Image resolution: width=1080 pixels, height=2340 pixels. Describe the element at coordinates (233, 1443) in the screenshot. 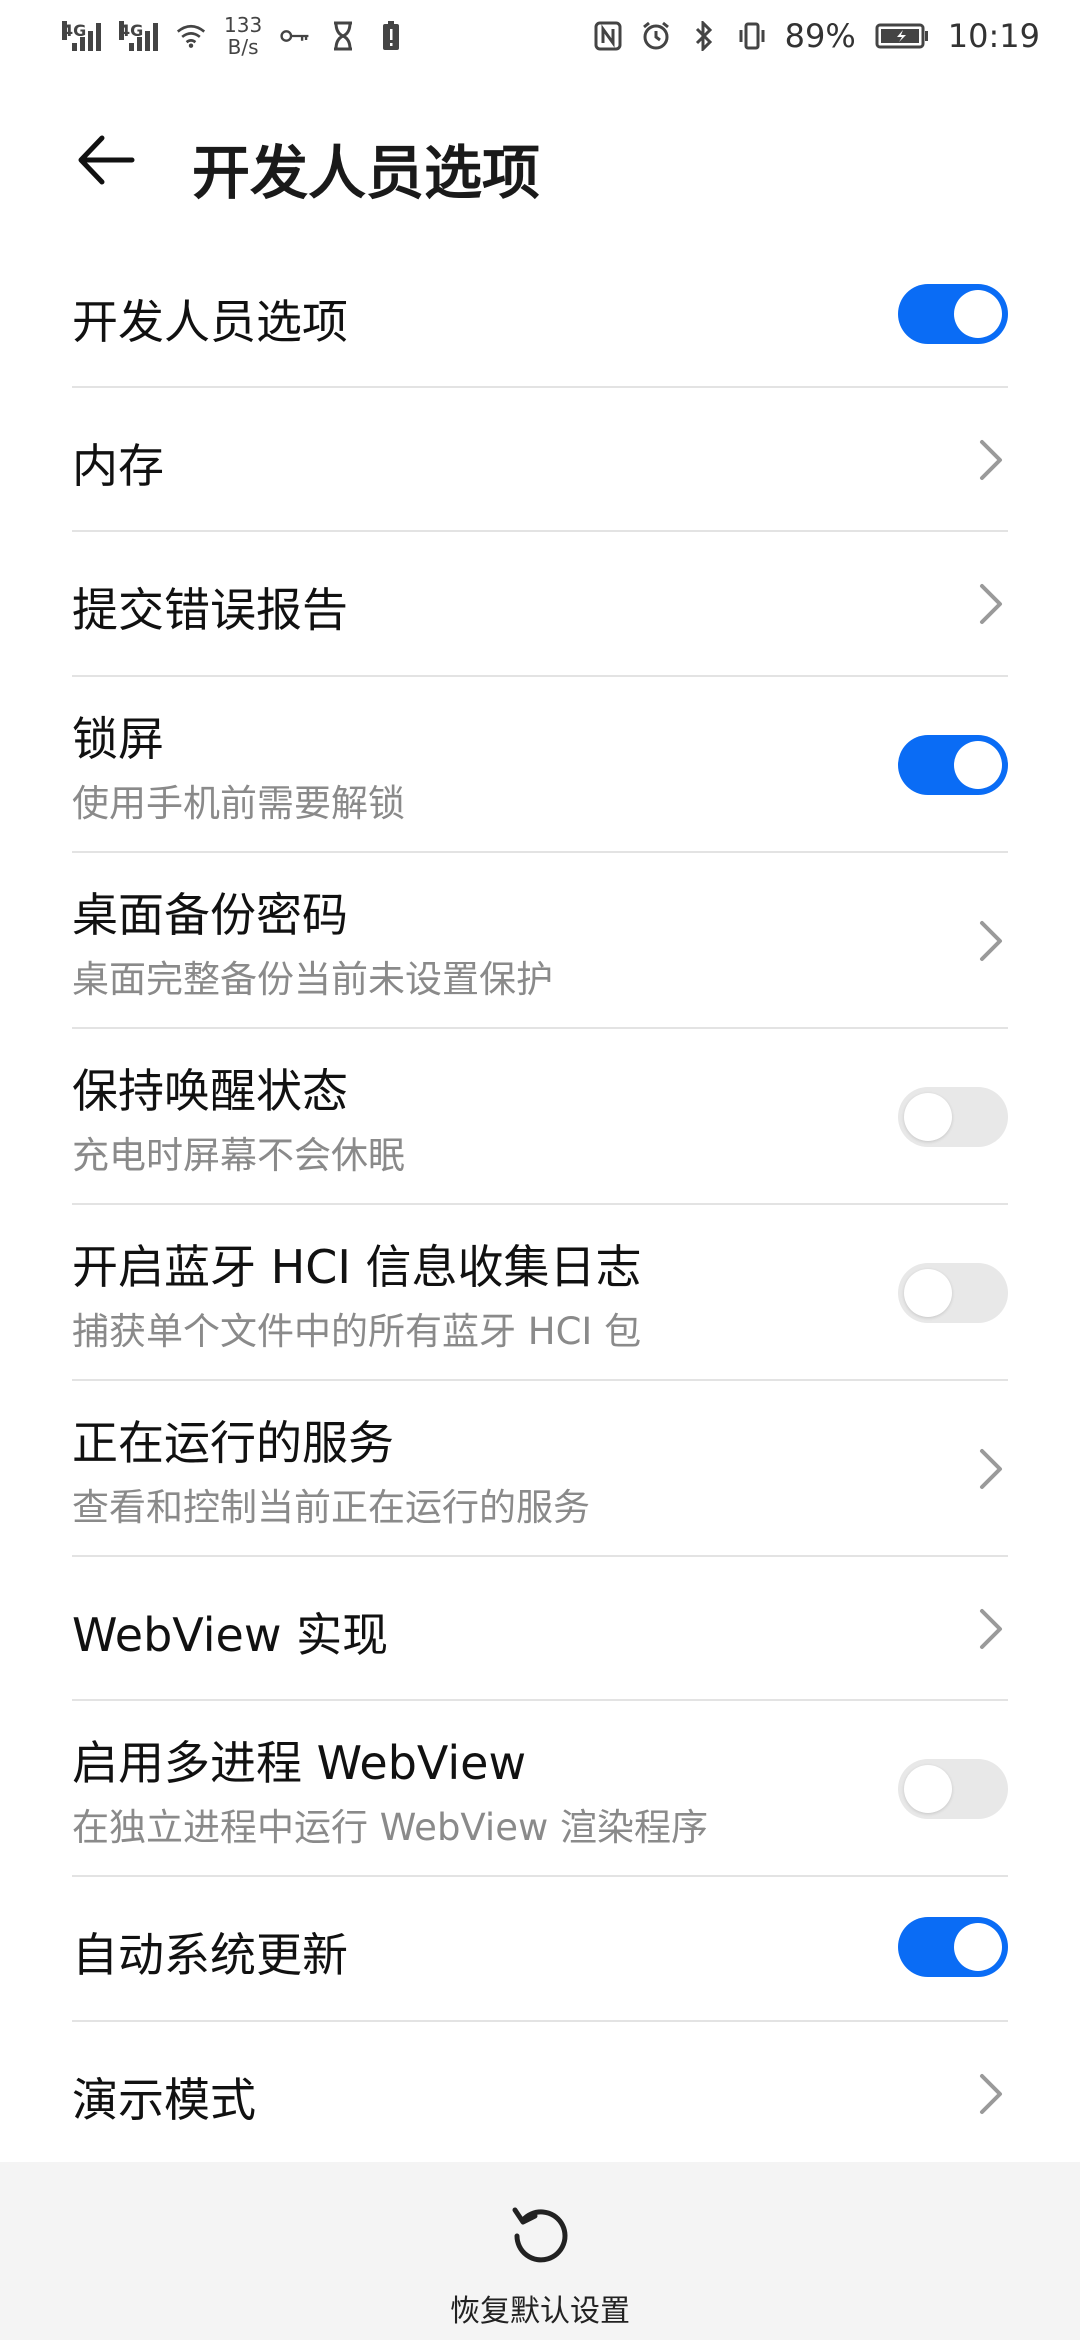

I see `setting-label: 正在运行的服务` at that location.